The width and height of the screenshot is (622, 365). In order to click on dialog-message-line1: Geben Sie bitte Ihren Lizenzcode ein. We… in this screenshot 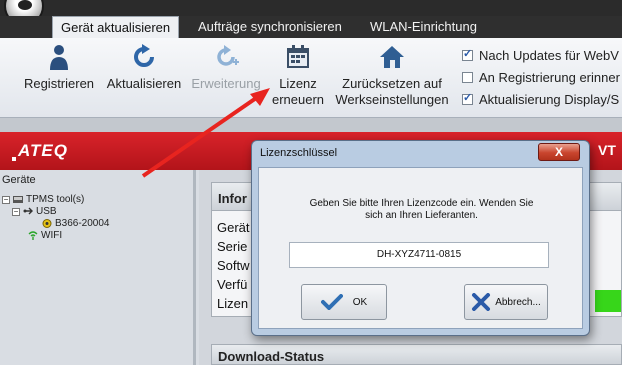, I will do `click(421, 203)`.